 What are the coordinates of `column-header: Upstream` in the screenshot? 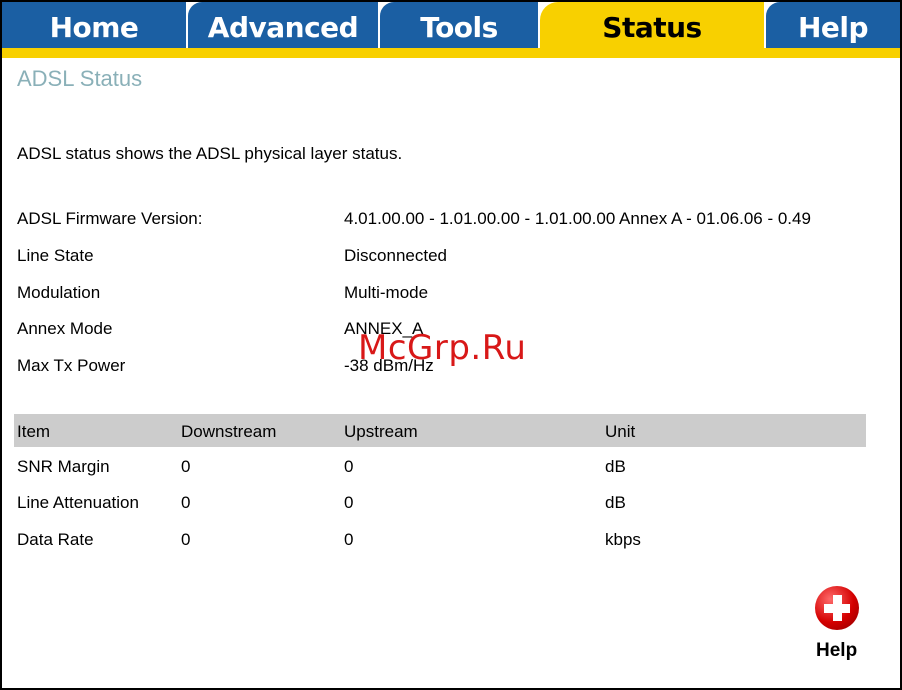 It's located at (381, 431).